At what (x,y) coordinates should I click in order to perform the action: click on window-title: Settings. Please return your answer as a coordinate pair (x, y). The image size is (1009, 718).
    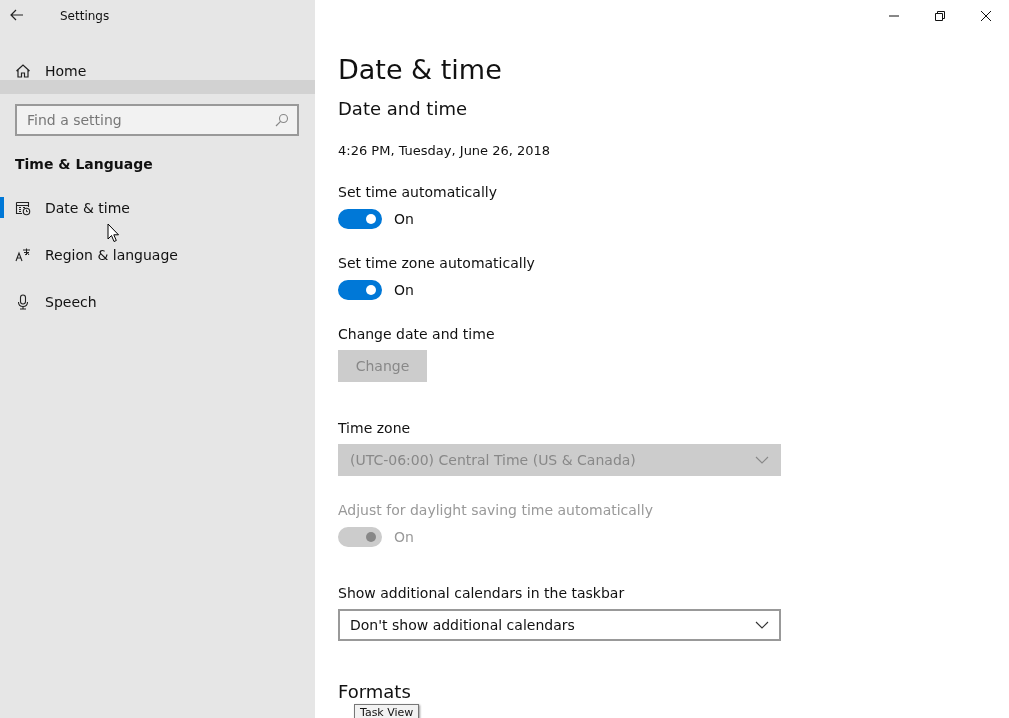
    Looking at the image, I should click on (85, 16).